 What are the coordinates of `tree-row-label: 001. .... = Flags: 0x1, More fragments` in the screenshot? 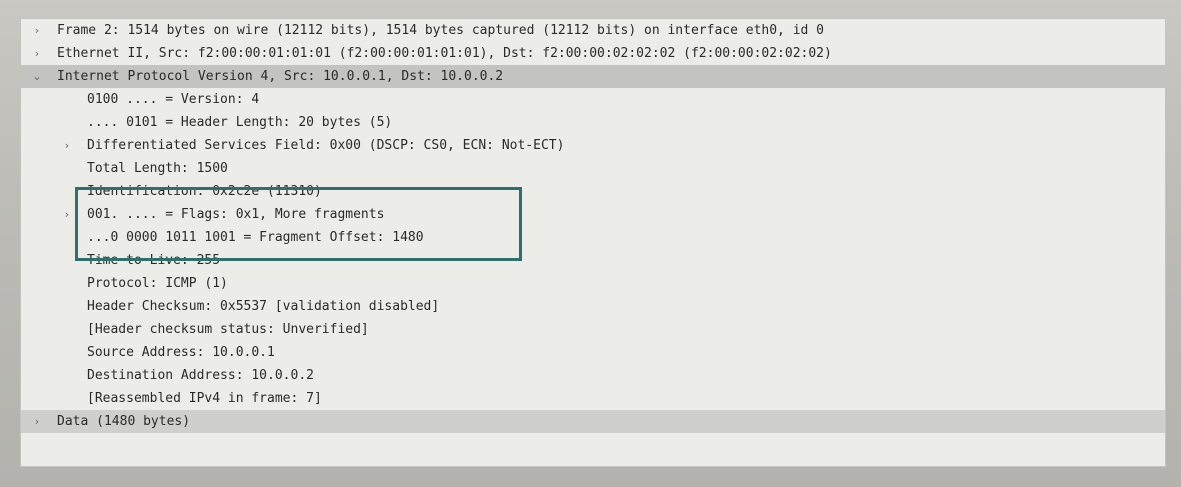 It's located at (236, 214).